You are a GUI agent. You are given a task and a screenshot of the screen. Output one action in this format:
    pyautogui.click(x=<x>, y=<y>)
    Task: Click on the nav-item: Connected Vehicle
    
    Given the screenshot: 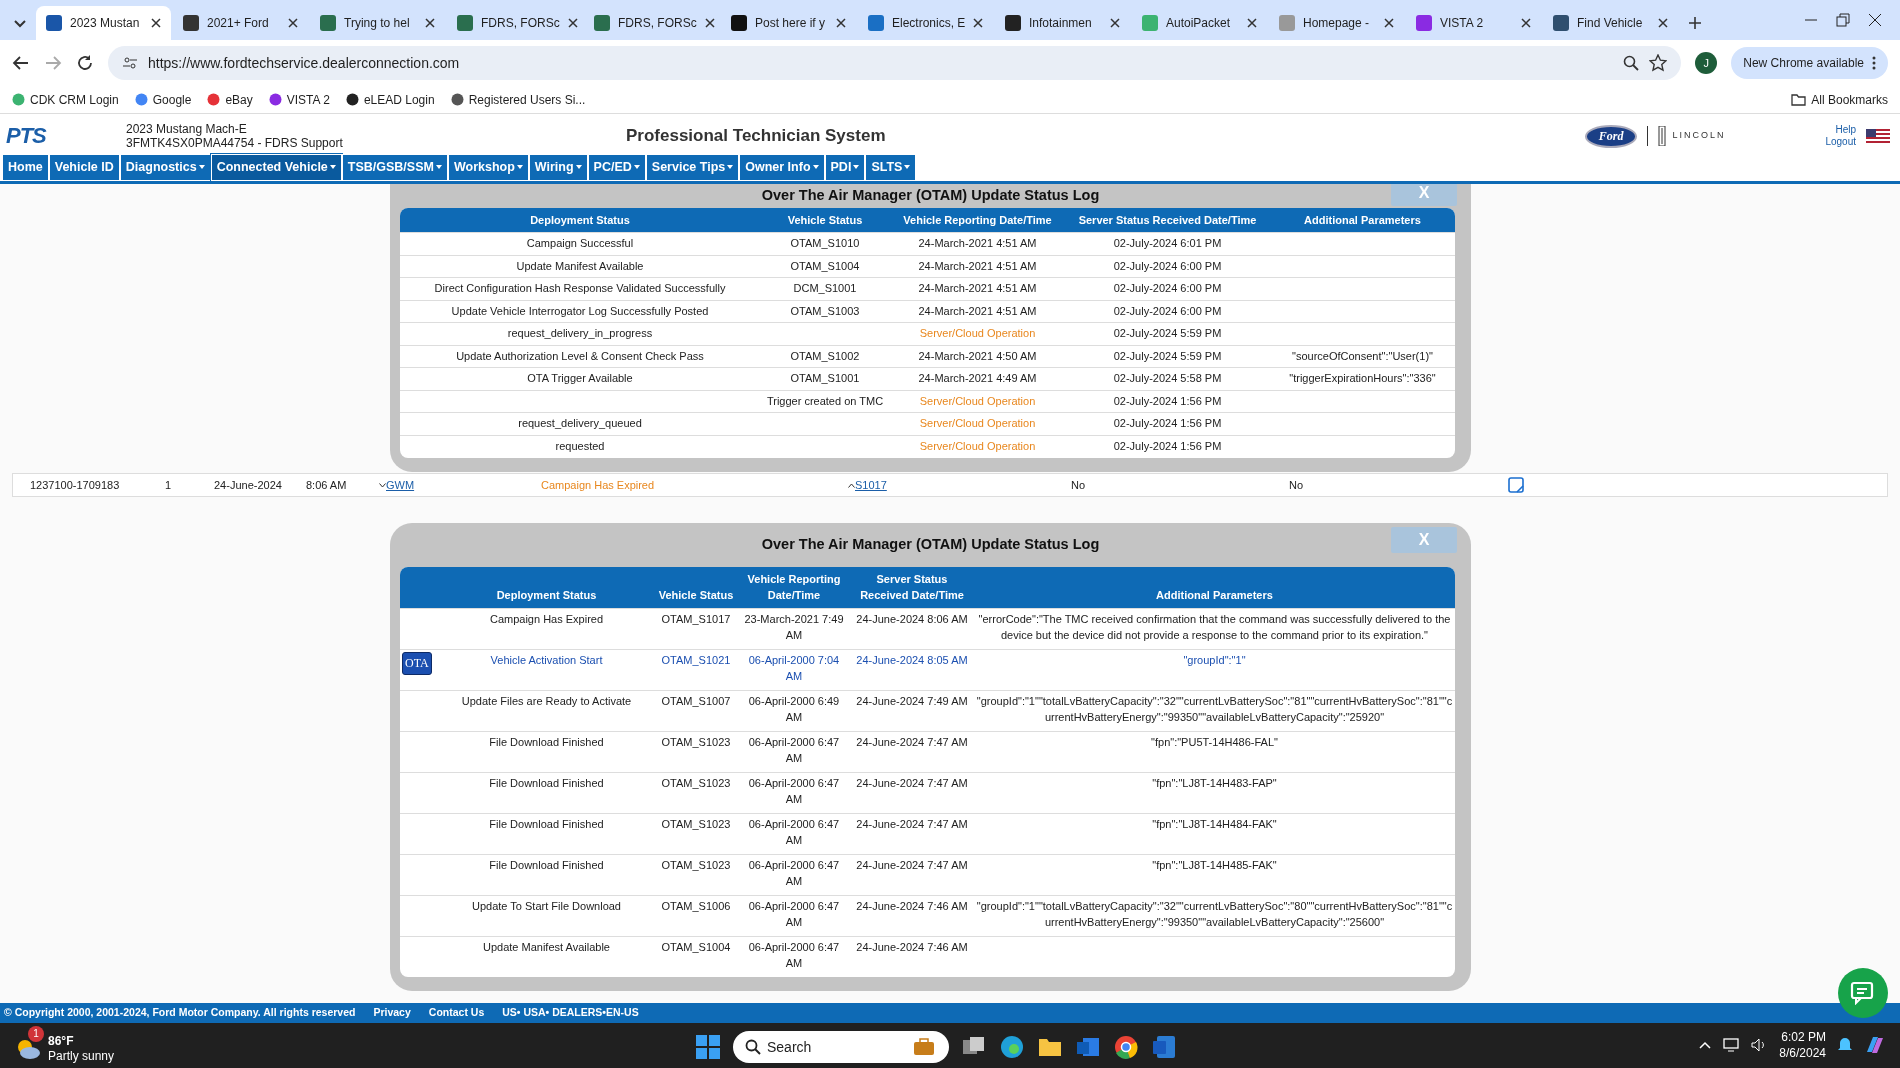 What is the action you would take?
    pyautogui.click(x=276, y=167)
    